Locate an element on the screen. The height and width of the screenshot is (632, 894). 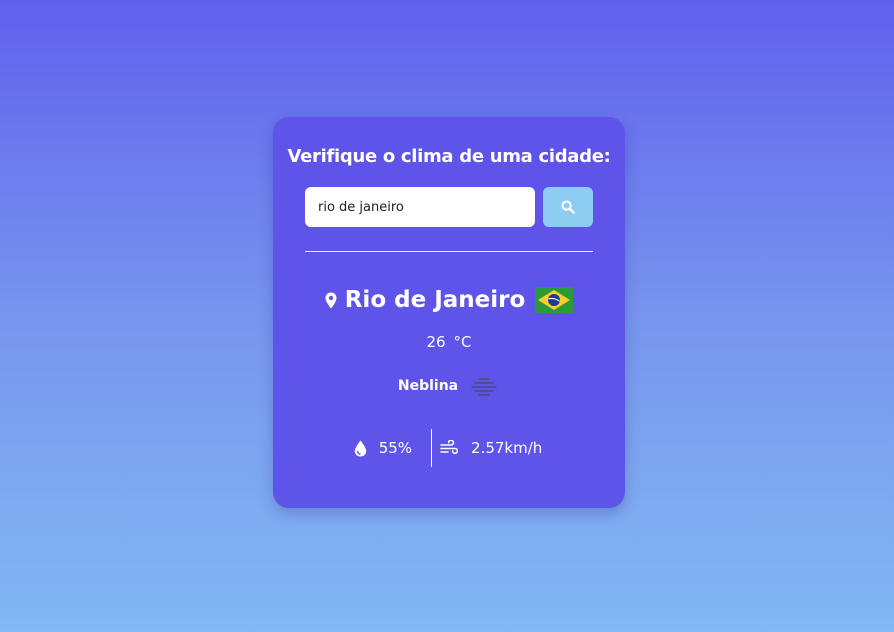
humidity: 55% is located at coordinates (383, 448).